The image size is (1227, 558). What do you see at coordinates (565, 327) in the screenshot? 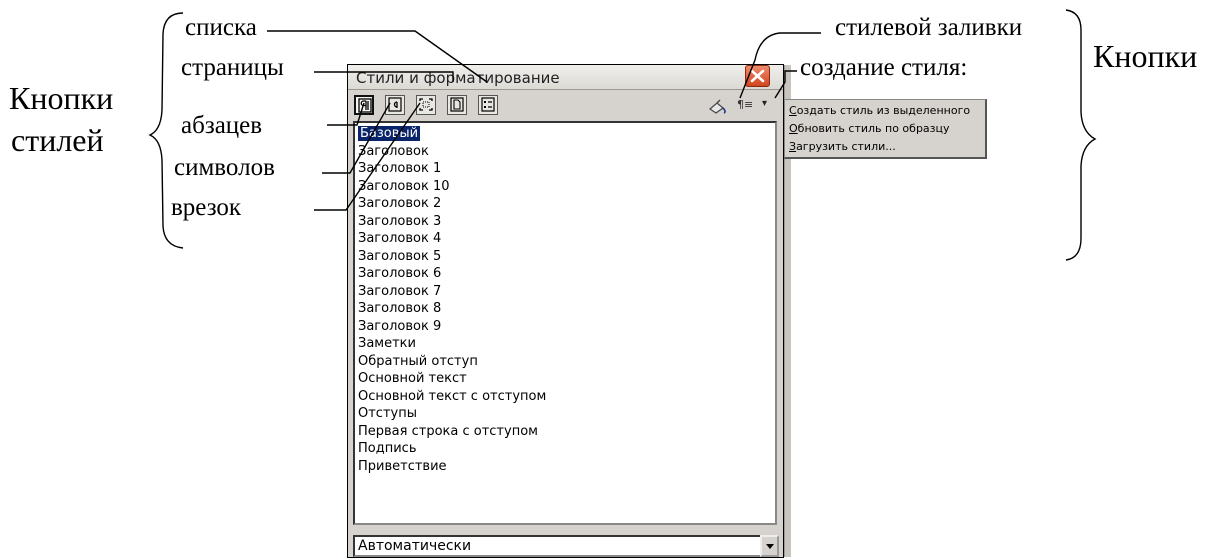
I see `style-list-item: Заголовок 9` at bounding box center [565, 327].